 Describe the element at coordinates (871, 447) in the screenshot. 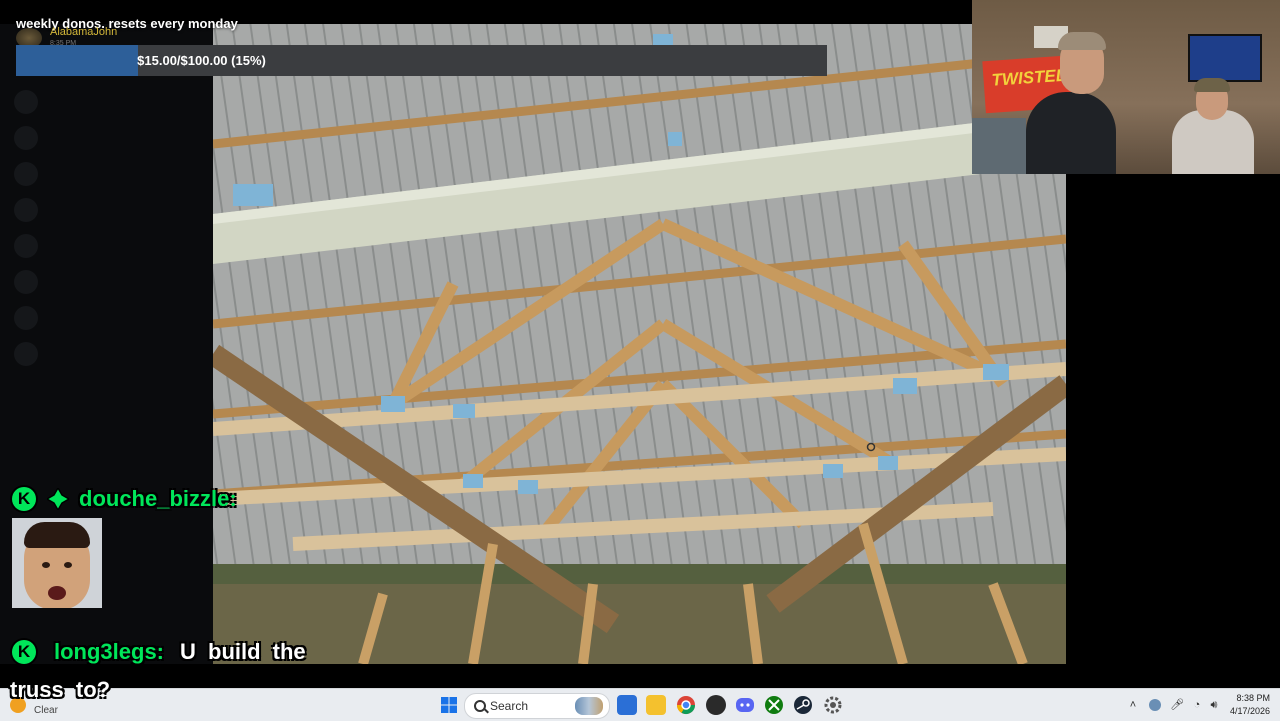

I see `cursor-icon` at that location.